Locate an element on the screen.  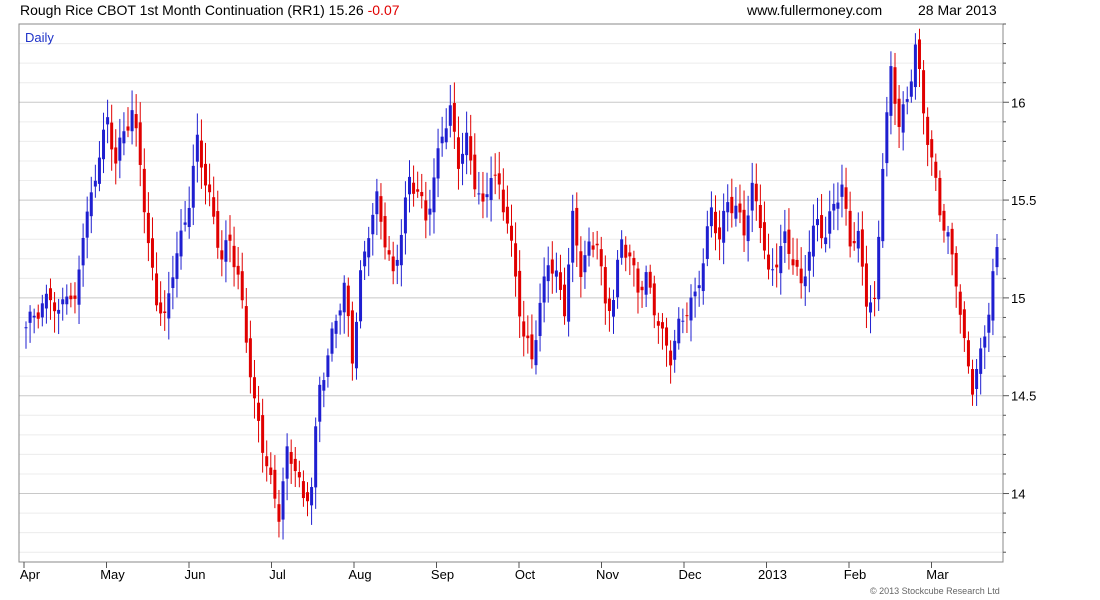
period-label: Daily is located at coordinates (39, 37).